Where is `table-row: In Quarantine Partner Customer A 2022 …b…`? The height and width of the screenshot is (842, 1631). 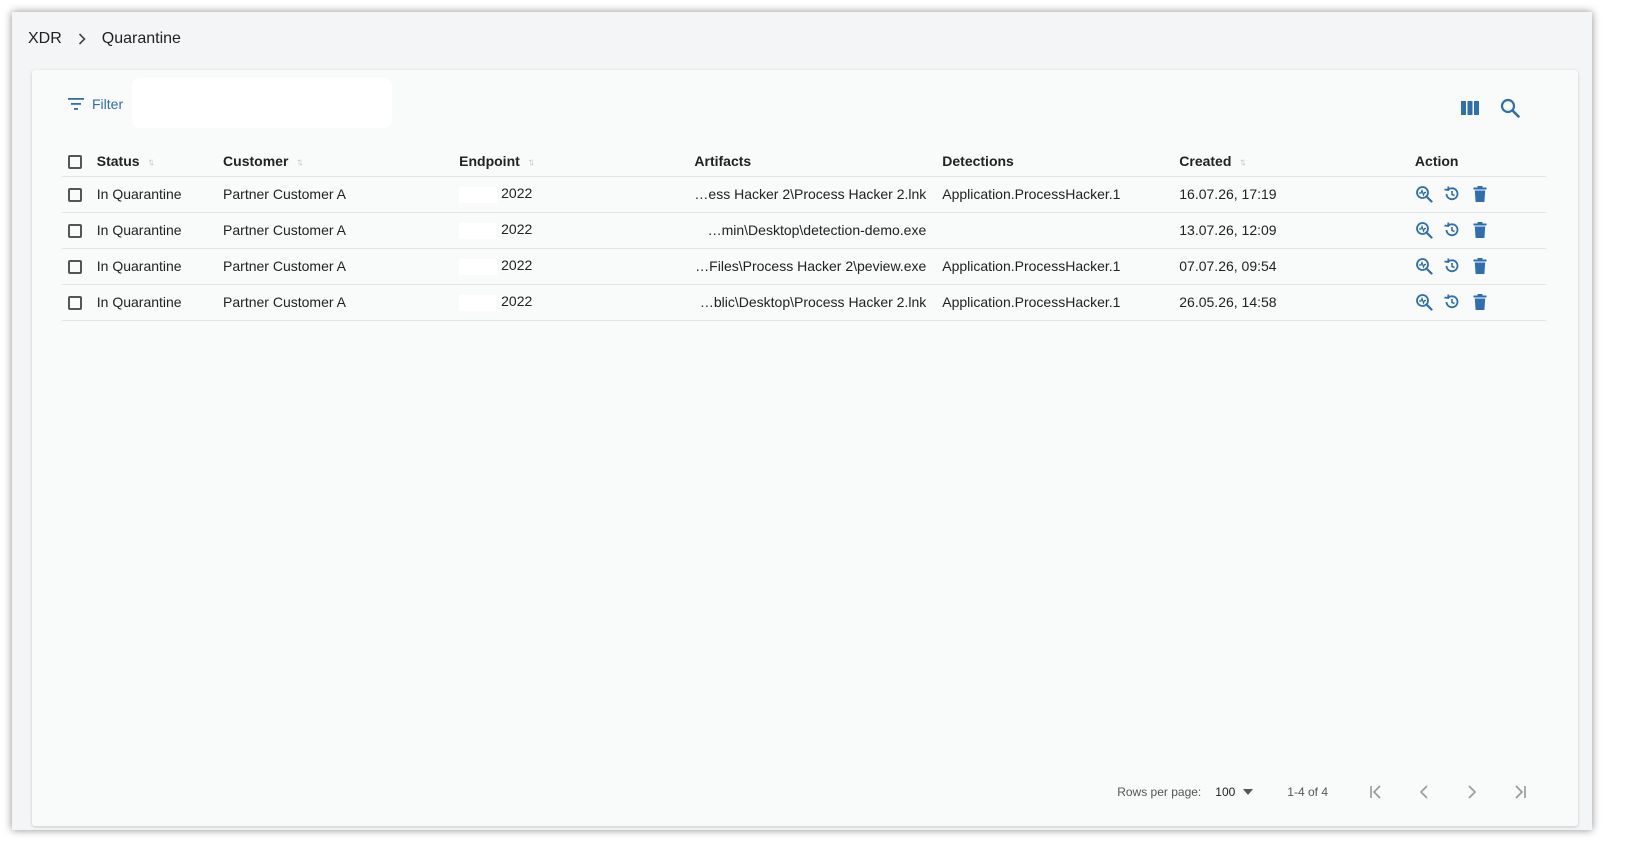 table-row: In Quarantine Partner Customer A 2022 …b… is located at coordinates (804, 302).